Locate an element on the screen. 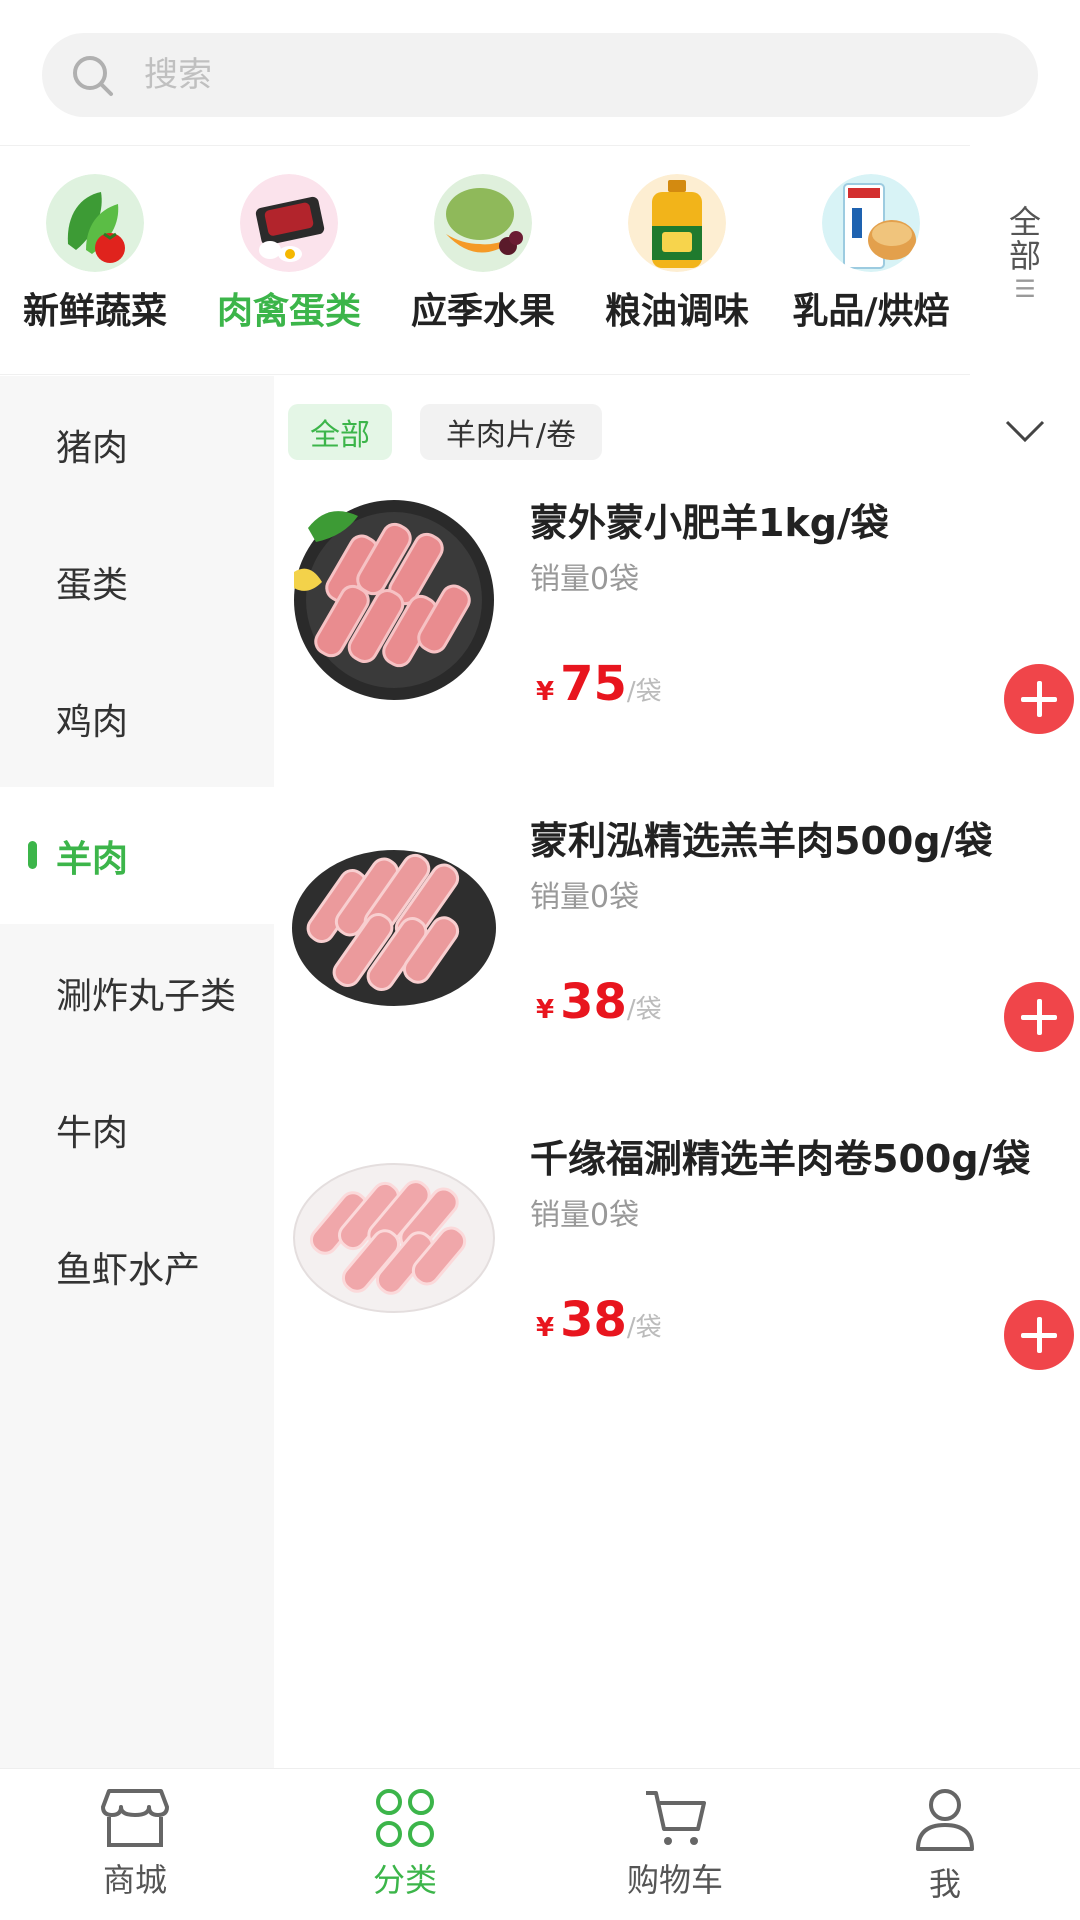 Image resolution: width=1080 pixels, height=1920 pixels. tab-label: 购物车 is located at coordinates (674, 1880).